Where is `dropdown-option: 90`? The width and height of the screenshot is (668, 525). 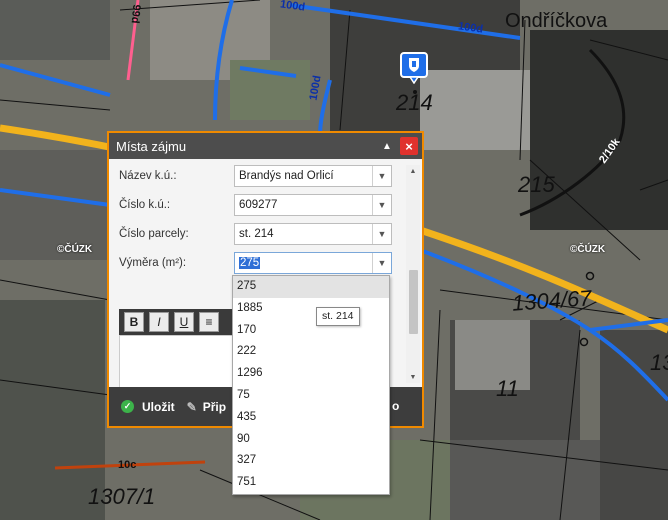
dropdown-option: 90 is located at coordinates (311, 440).